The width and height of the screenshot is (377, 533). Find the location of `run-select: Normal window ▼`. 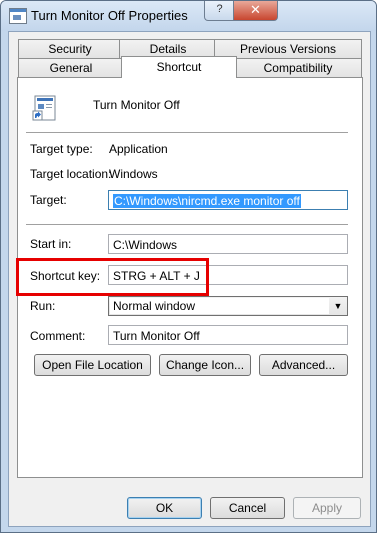

run-select: Normal window ▼ is located at coordinates (228, 306).